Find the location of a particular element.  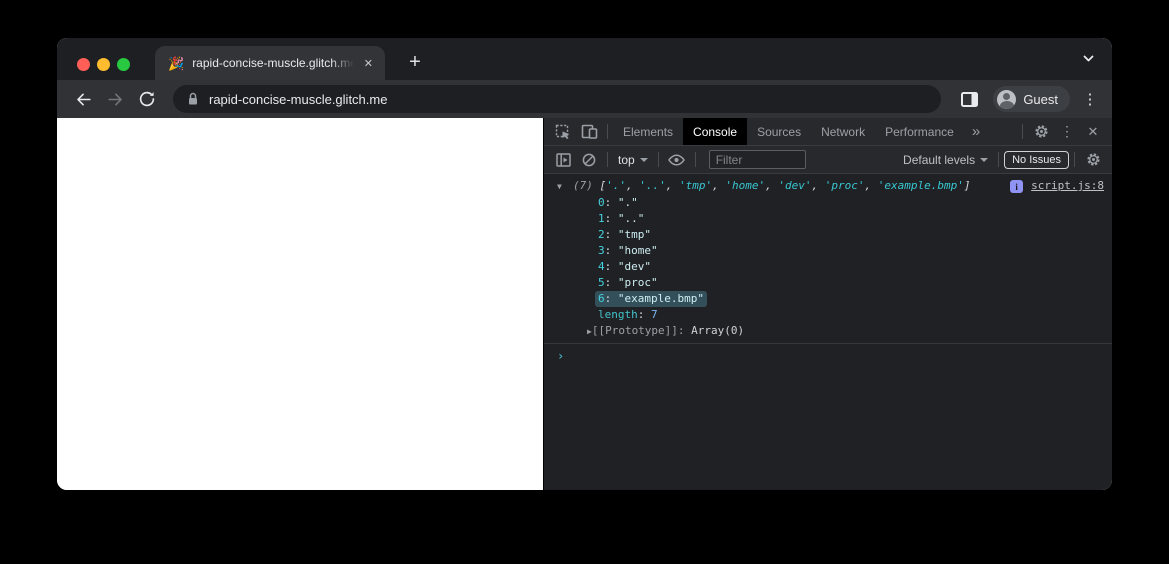

browser-tab: 🎉 rapid-concise-muscle.glitch.me ✕ is located at coordinates (270, 63).